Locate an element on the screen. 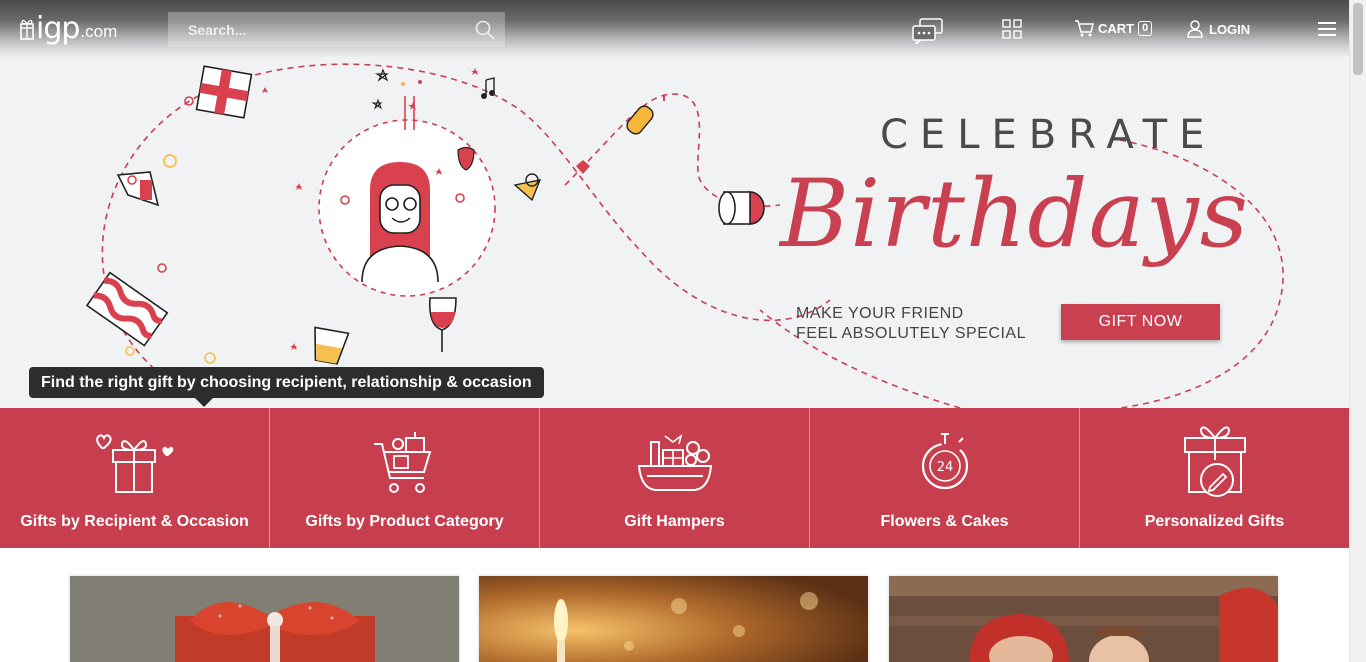 The height and width of the screenshot is (662, 1366). logo-gift-icon is located at coordinates (27, 29).